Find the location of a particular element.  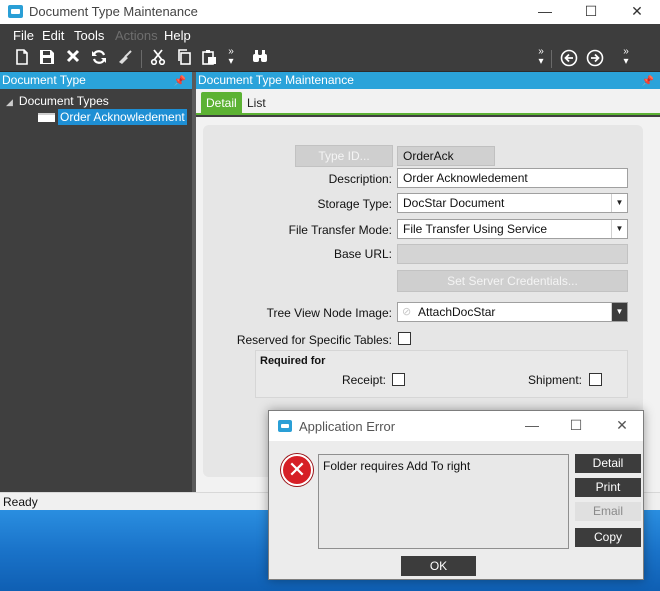

file-transfer-mode-value: File Transfer Using Service is located at coordinates (475, 229).